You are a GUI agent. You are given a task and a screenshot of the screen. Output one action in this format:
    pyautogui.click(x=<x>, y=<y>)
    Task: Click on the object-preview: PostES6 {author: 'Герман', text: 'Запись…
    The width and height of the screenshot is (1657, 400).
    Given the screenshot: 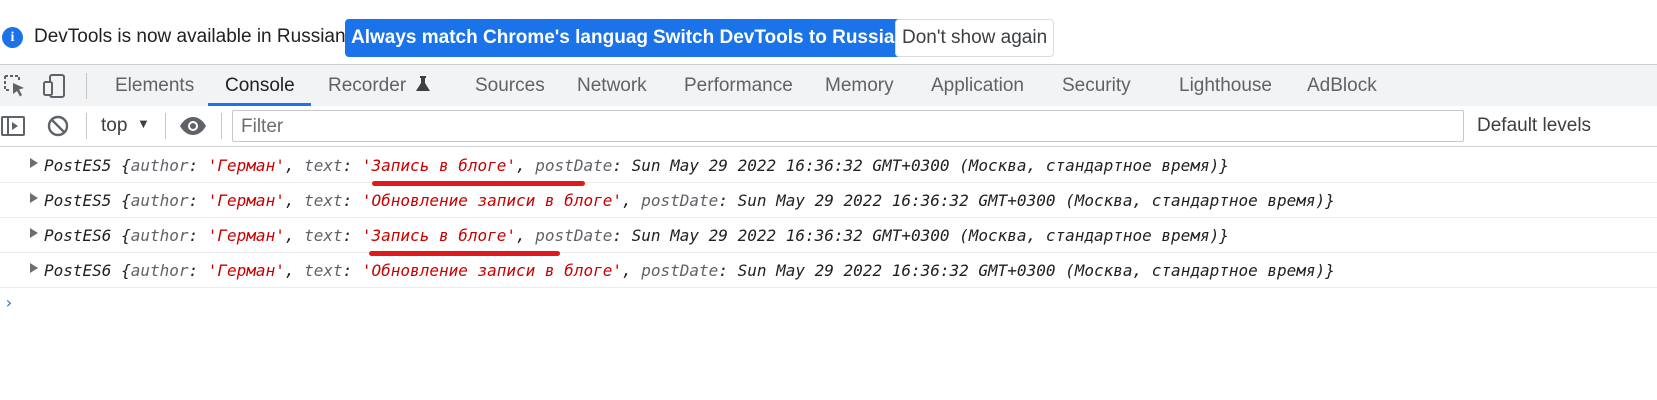 What is the action you would take?
    pyautogui.click(x=636, y=235)
    